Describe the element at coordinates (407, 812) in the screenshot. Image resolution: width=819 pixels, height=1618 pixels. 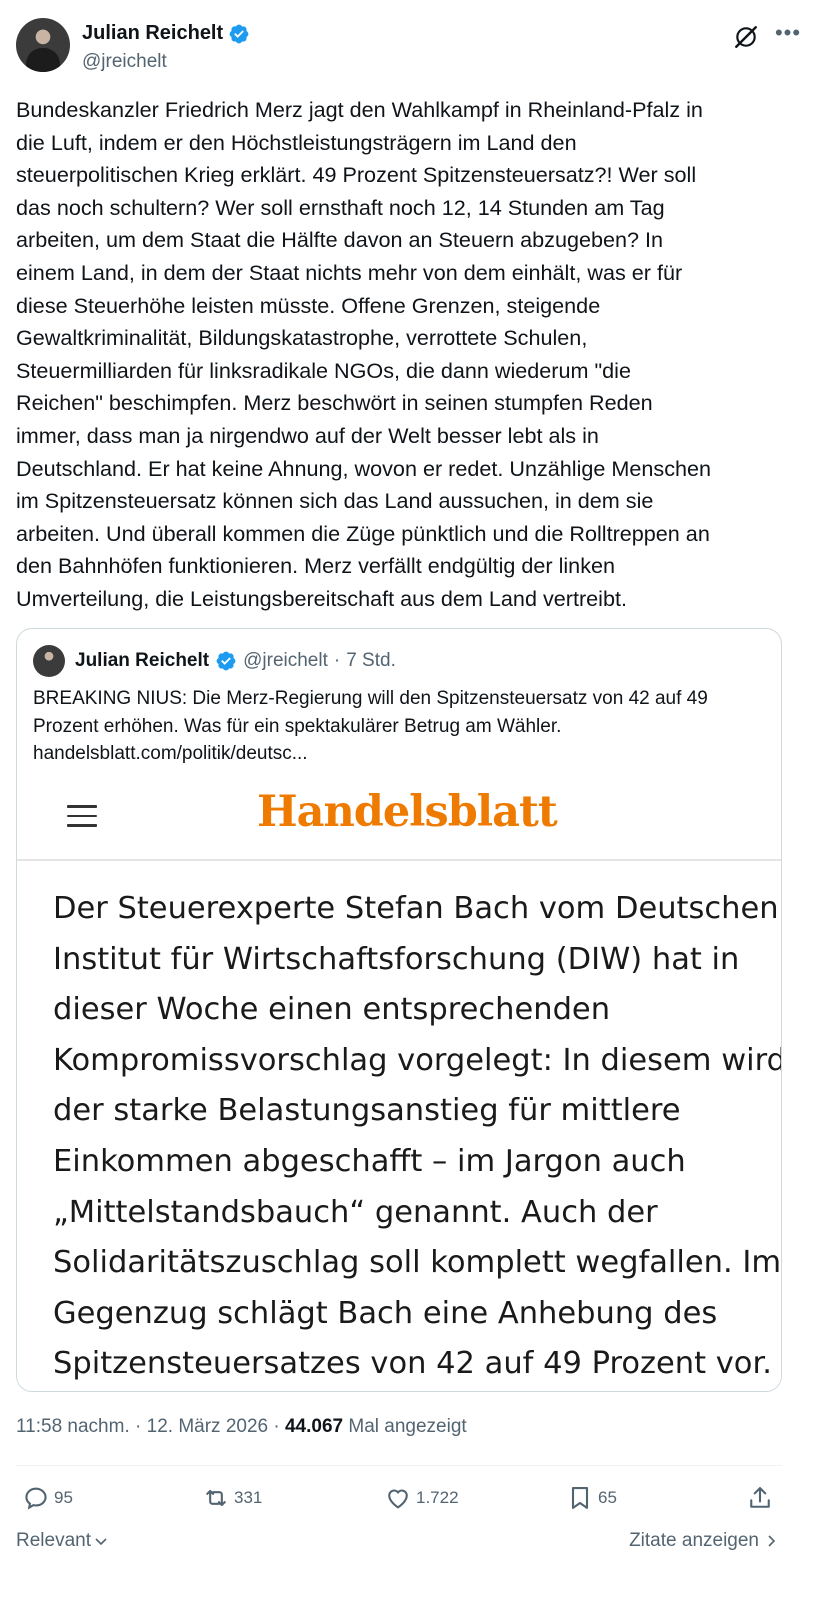
I see `handelsblatt-logo: Handelsblatt` at that location.